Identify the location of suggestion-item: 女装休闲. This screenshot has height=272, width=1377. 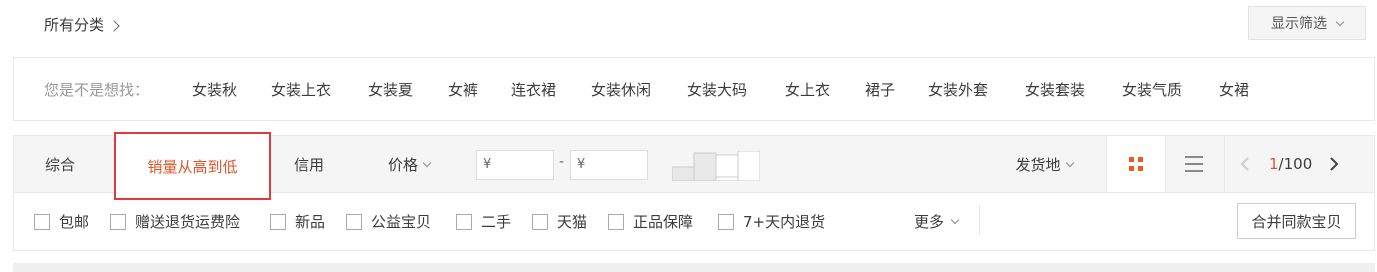
(621, 89).